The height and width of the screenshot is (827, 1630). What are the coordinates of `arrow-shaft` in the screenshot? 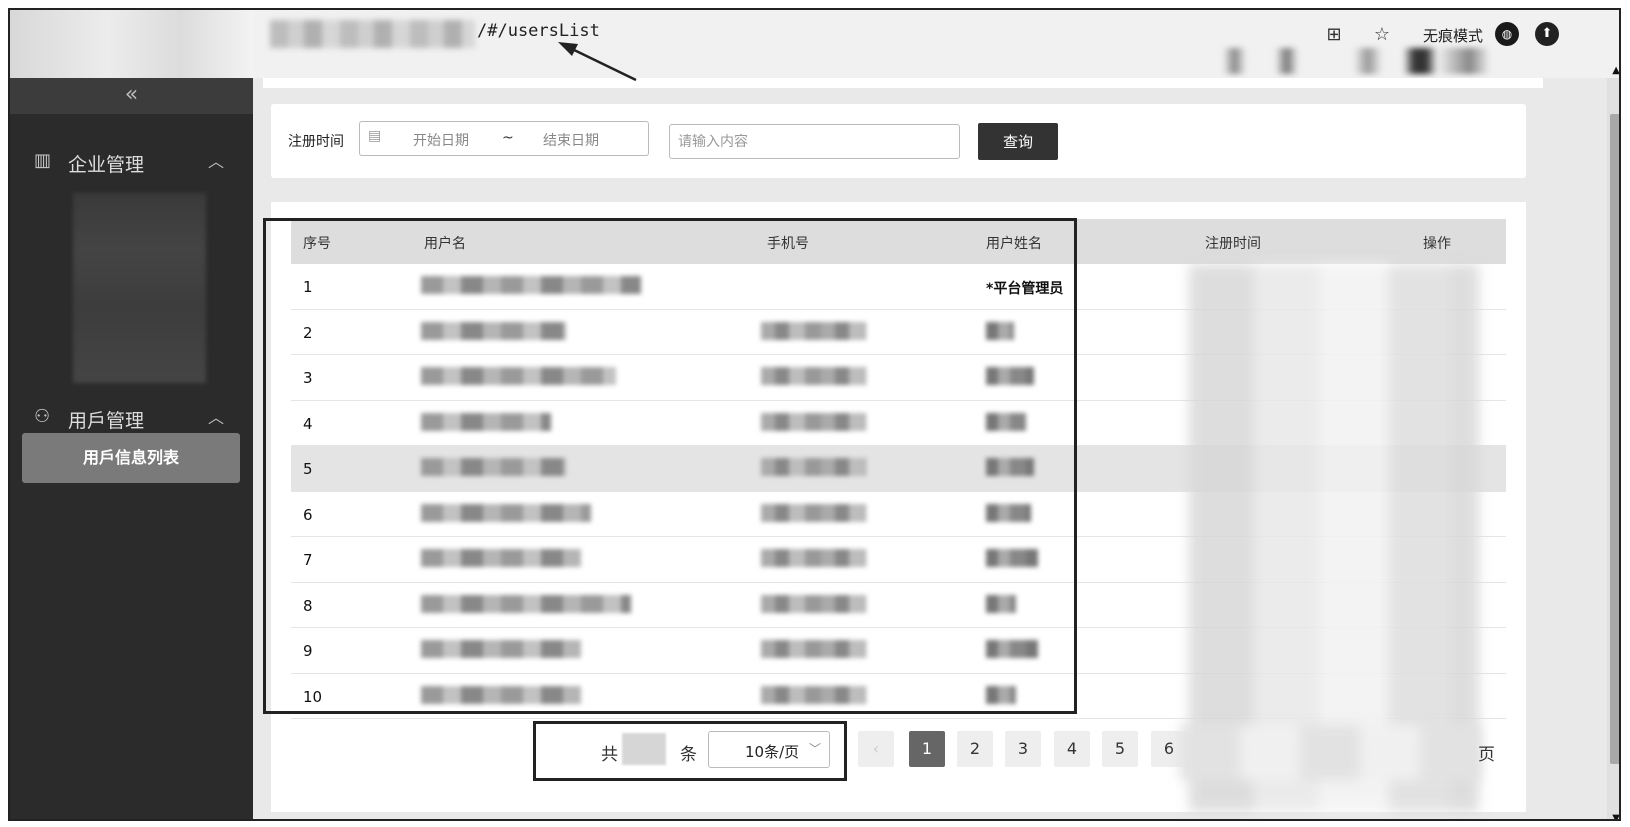 It's located at (603, 64).